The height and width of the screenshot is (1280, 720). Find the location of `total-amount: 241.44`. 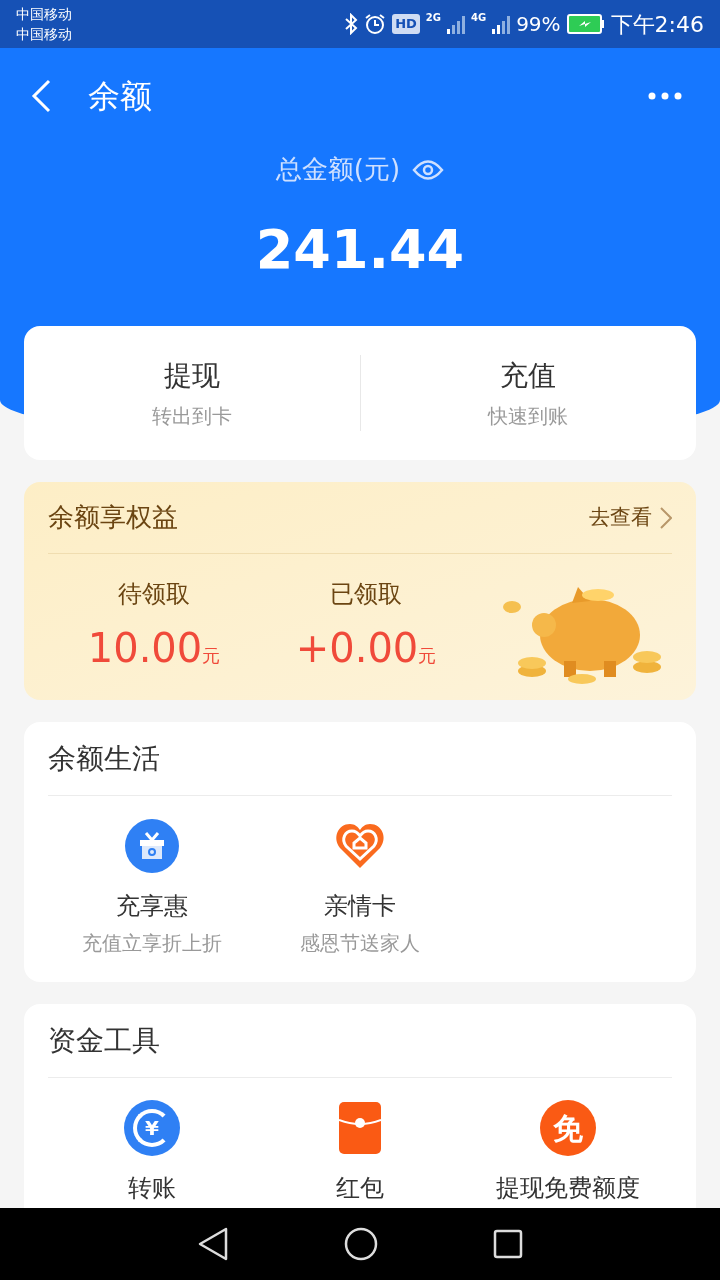

total-amount: 241.44 is located at coordinates (360, 250).